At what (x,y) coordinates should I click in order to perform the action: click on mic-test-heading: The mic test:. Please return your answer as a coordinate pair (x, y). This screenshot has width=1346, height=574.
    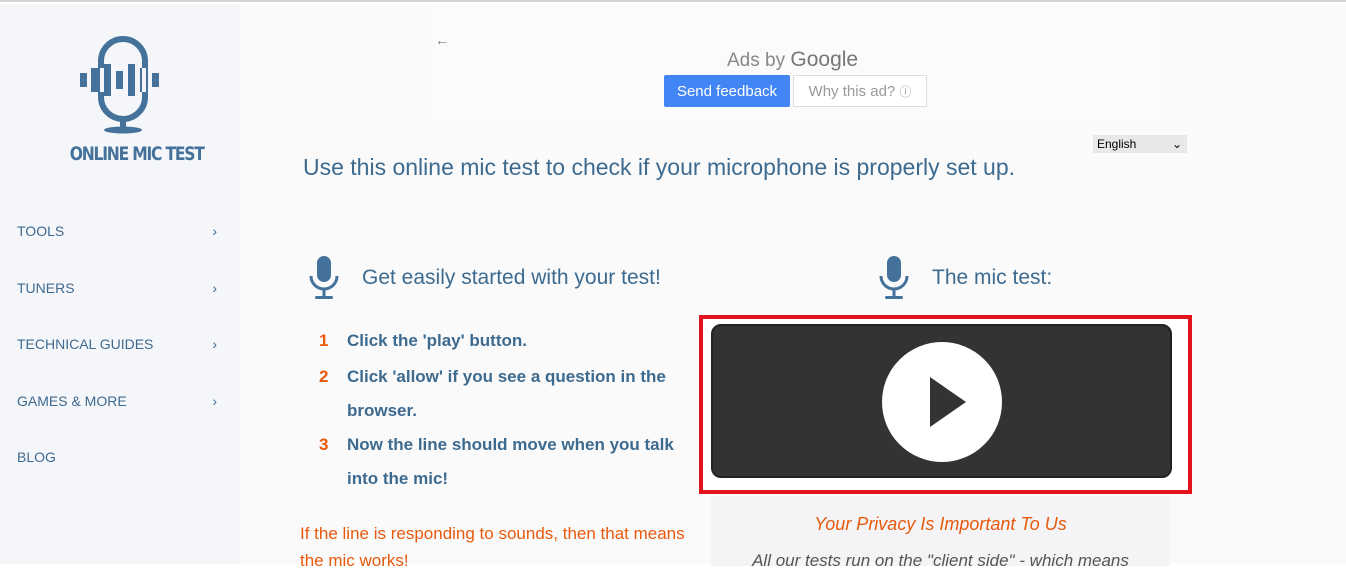
    Looking at the image, I should click on (965, 278).